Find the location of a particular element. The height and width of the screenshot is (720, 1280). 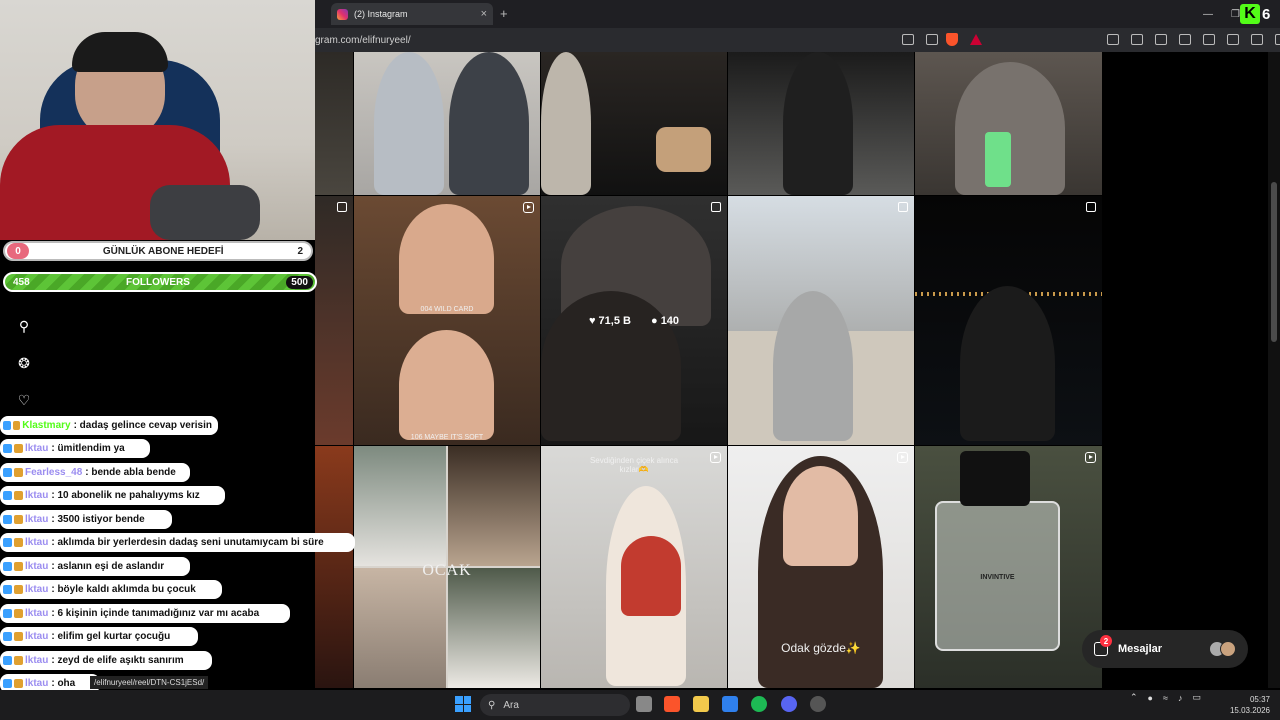

followers-label: FOLLOWERS is located at coordinates (158, 282).